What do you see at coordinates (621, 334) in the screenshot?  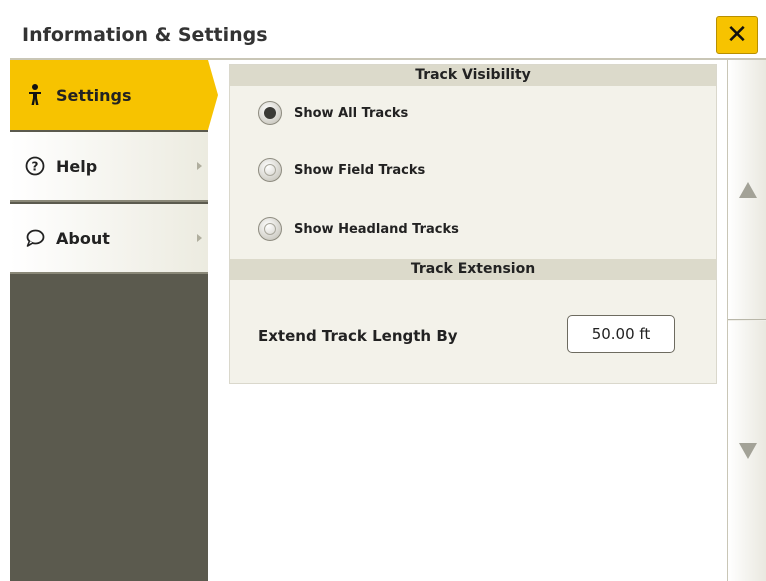 I see `extend-track-length-input: 50.00 ft` at bounding box center [621, 334].